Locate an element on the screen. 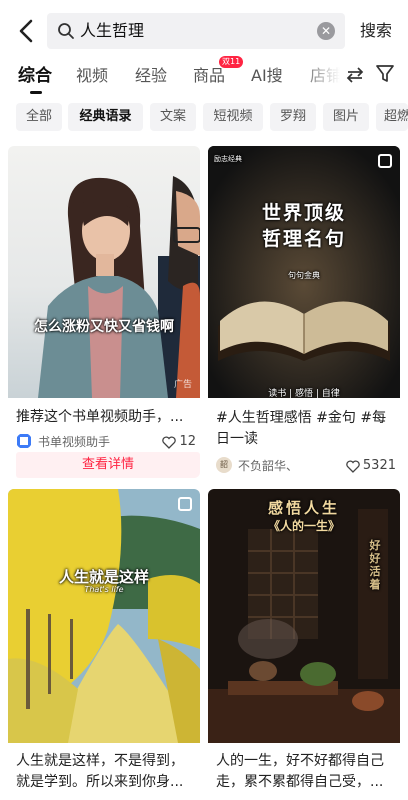 The width and height of the screenshot is (408, 800). keyword-chips: 全部 经典语录 文案 短视频 罗翔 图片 超燃 is located at coordinates (204, 117).